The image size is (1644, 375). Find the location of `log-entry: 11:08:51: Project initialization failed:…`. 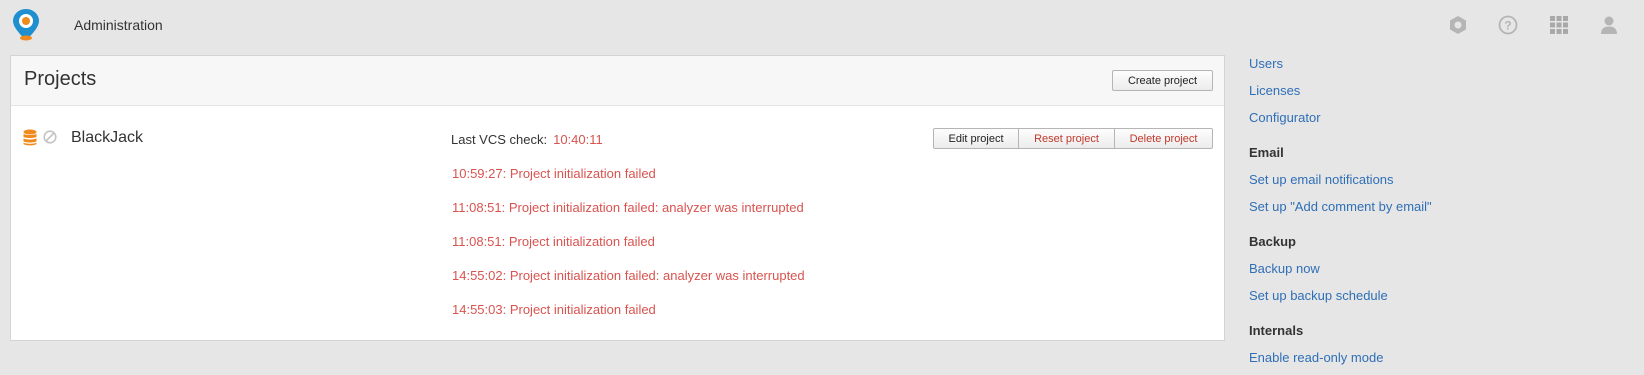

log-entry: 11:08:51: Project initialization failed:… is located at coordinates (628, 207).